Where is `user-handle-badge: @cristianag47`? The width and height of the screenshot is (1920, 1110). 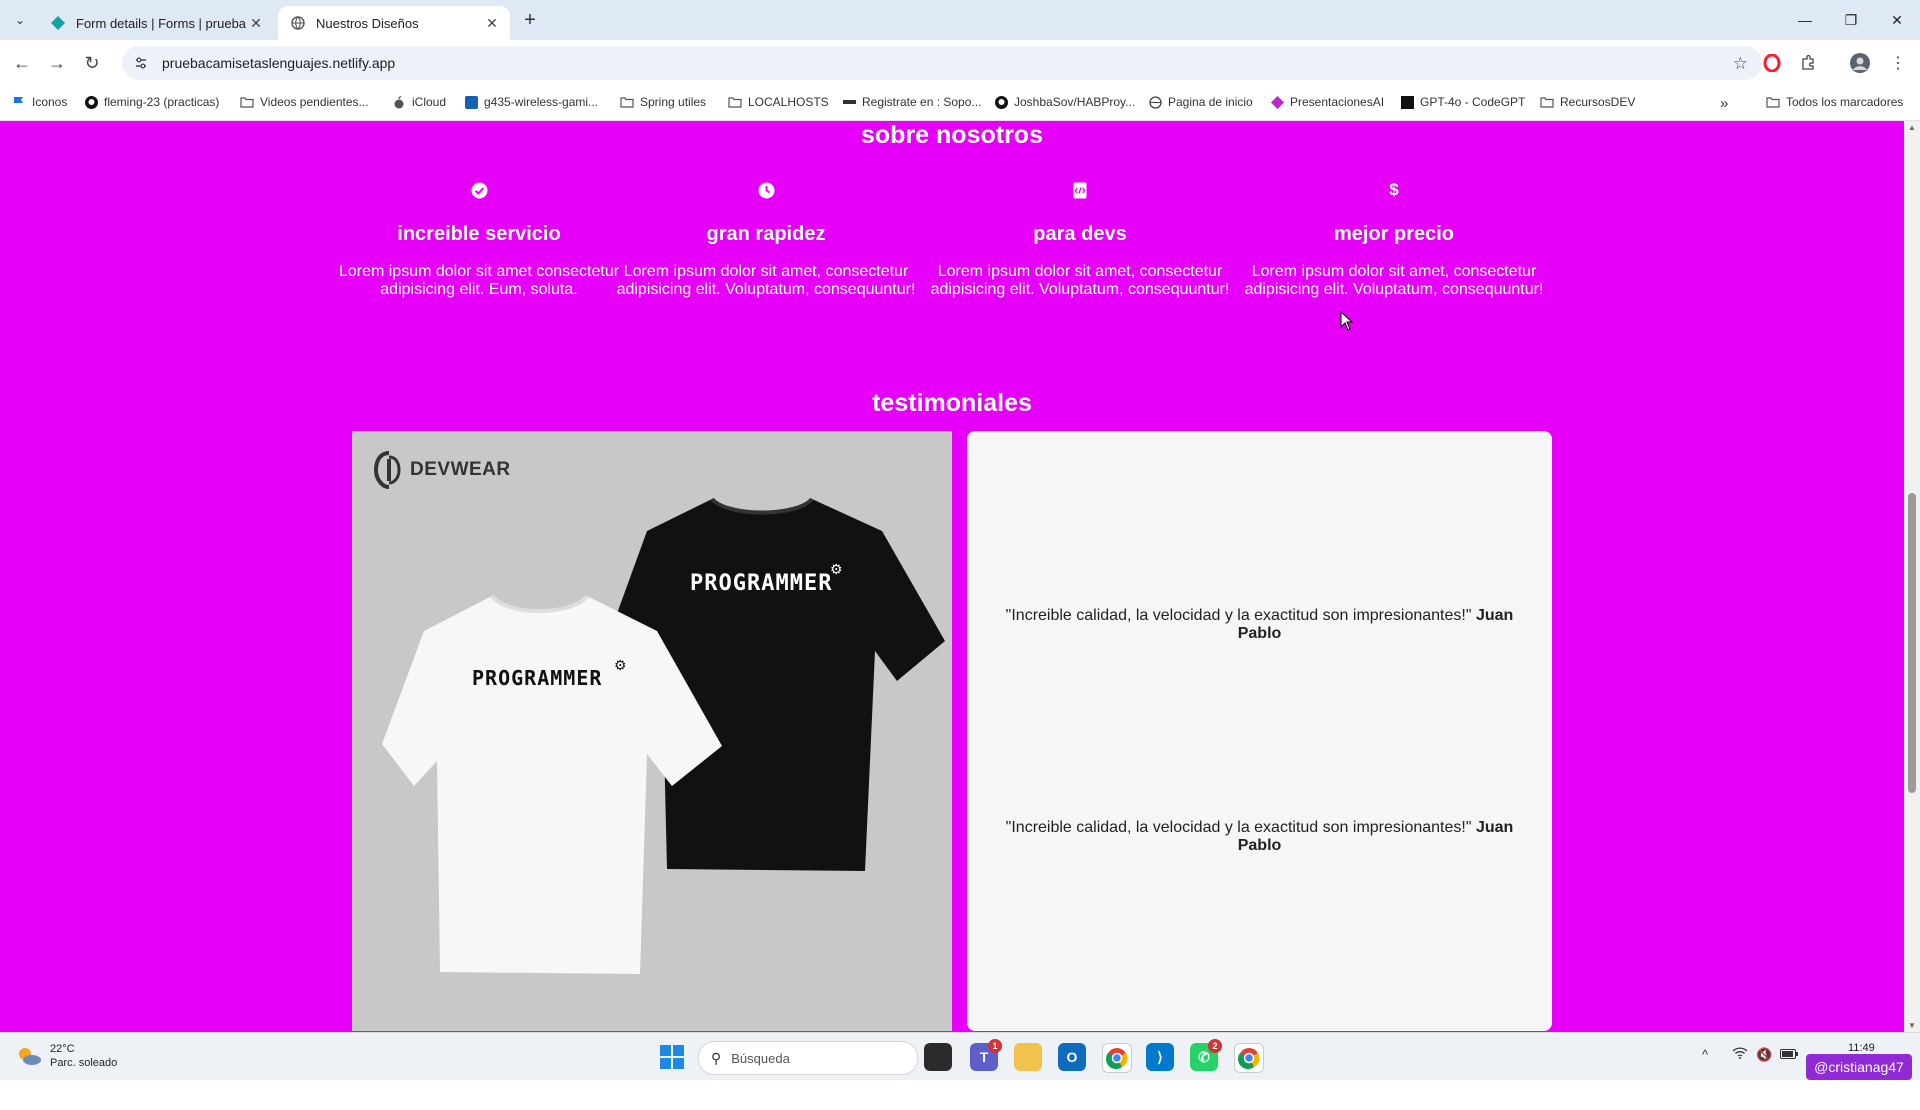
user-handle-badge: @cristianag47 is located at coordinates (1859, 1067).